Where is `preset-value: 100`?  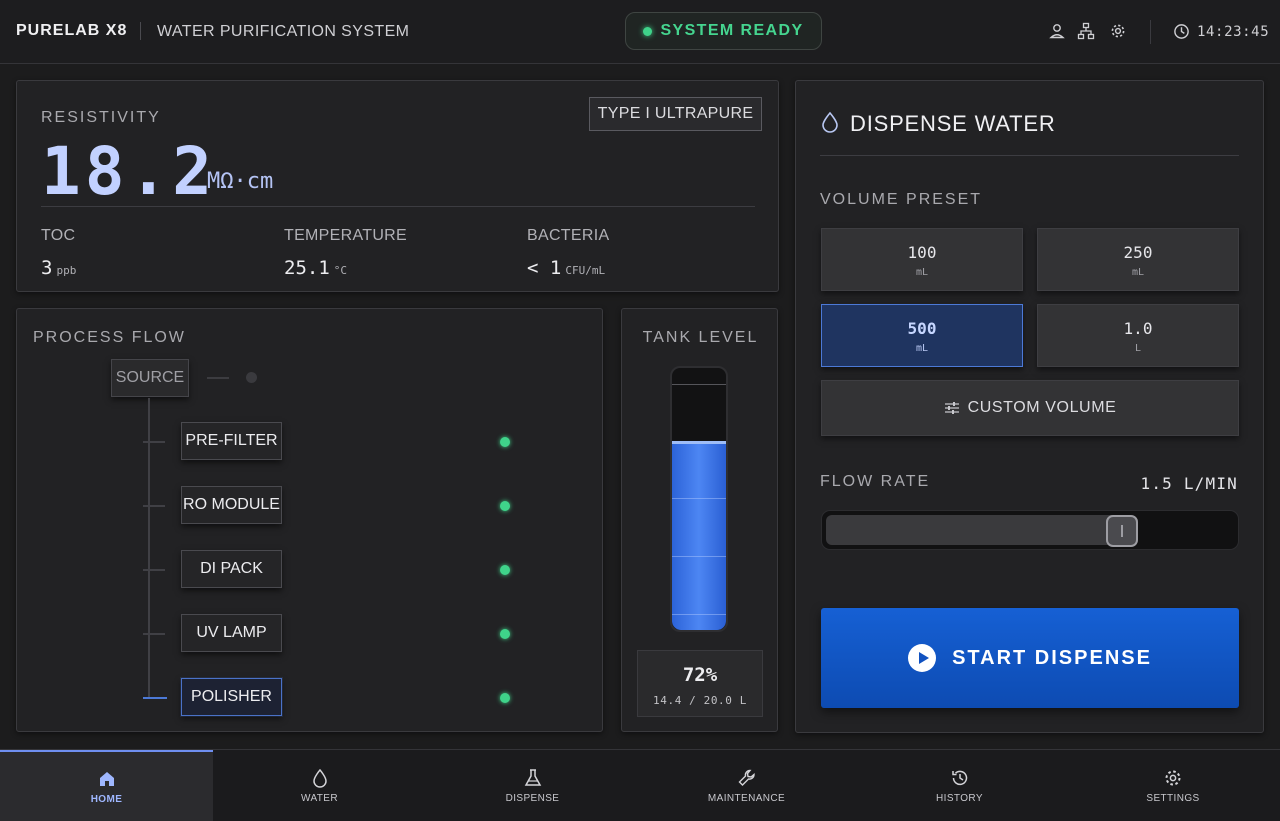
preset-value: 100 is located at coordinates (922, 252).